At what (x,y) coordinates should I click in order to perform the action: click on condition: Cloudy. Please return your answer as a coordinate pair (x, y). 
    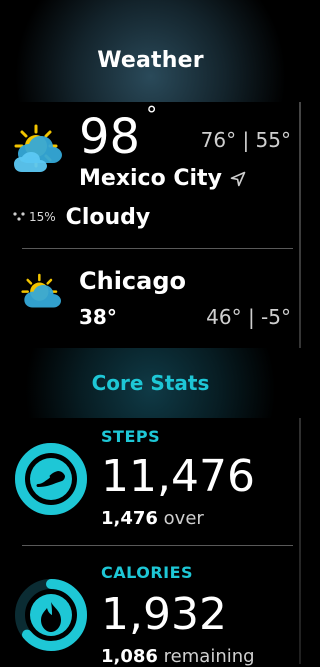
    Looking at the image, I should click on (108, 217).